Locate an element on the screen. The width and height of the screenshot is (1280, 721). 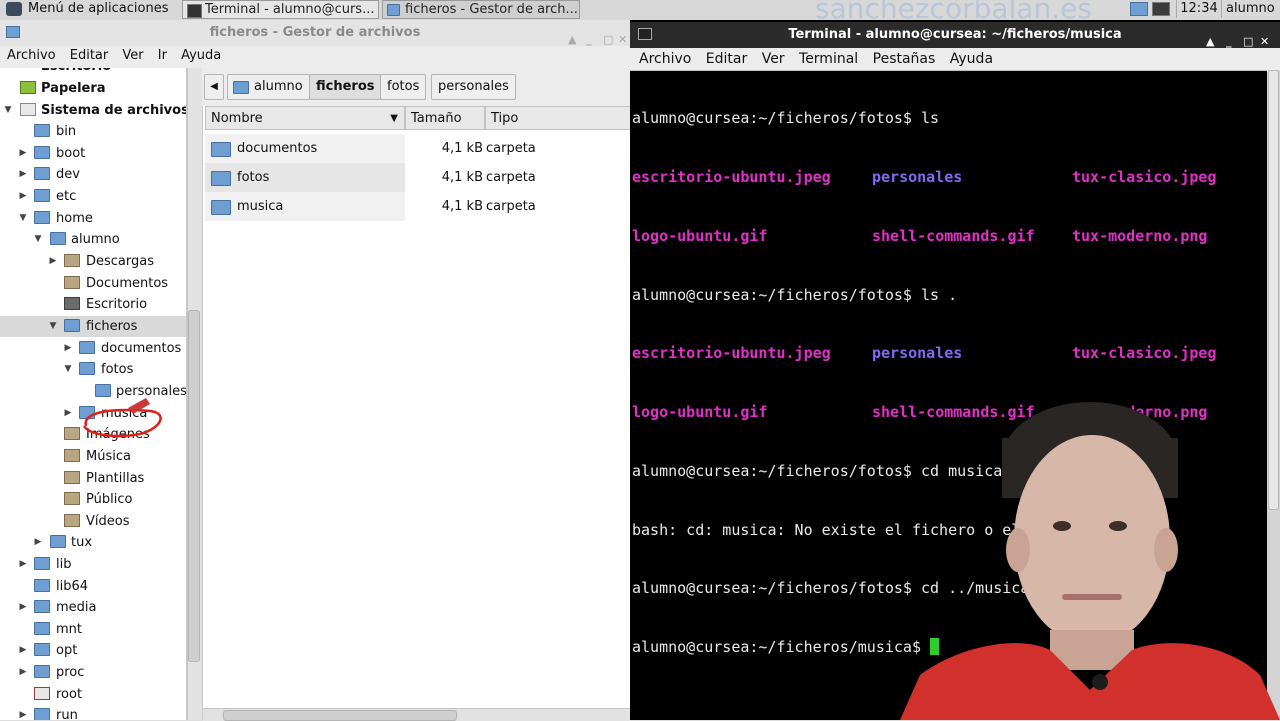
sidebar-scroll-thumb is located at coordinates (194, 486).